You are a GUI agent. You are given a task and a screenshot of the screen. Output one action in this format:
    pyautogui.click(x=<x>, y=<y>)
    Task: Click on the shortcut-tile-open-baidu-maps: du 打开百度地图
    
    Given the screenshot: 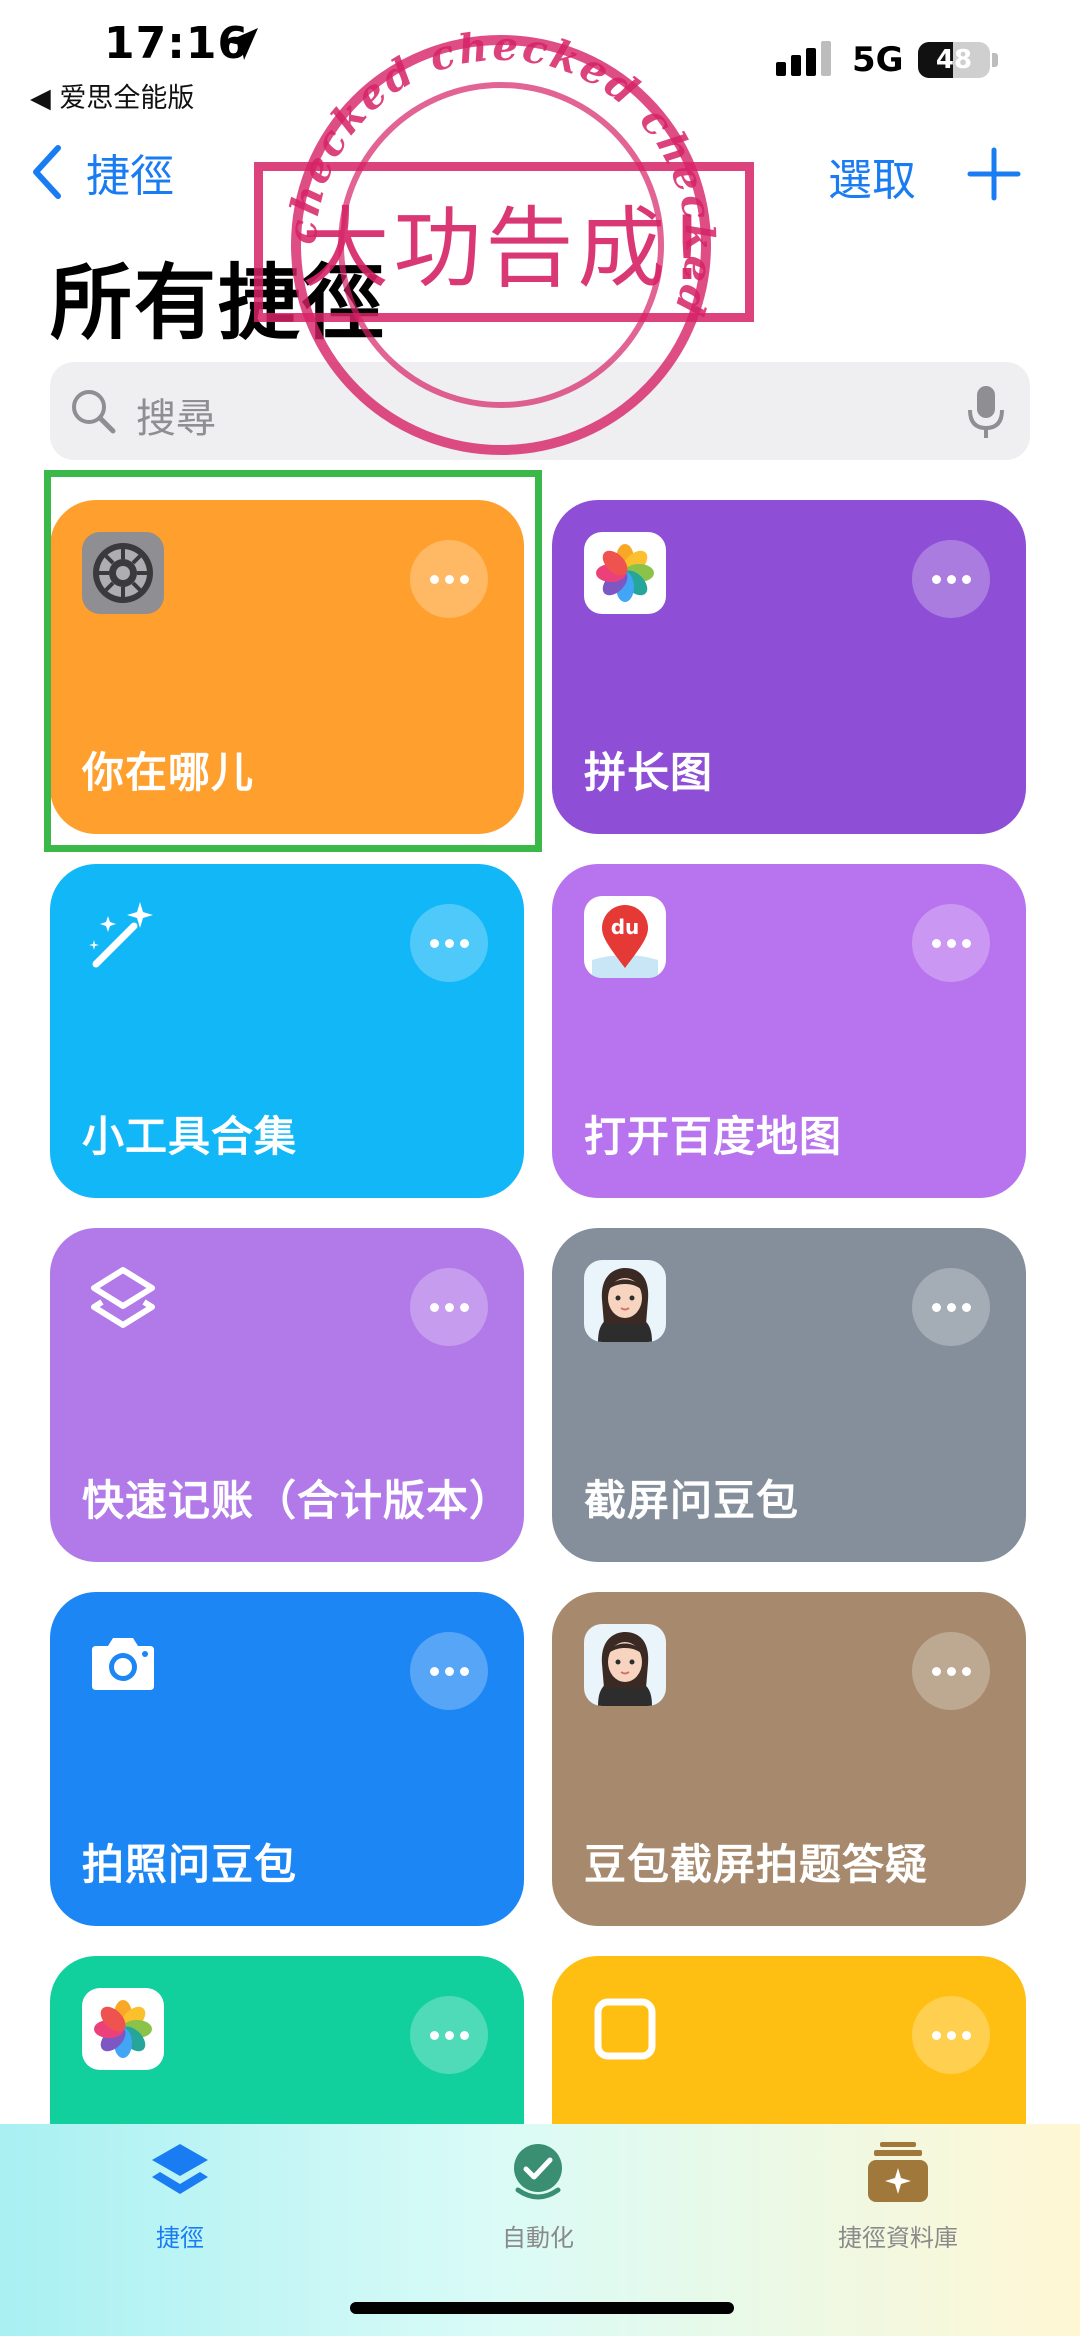 What is the action you would take?
    pyautogui.click(x=789, y=1031)
    